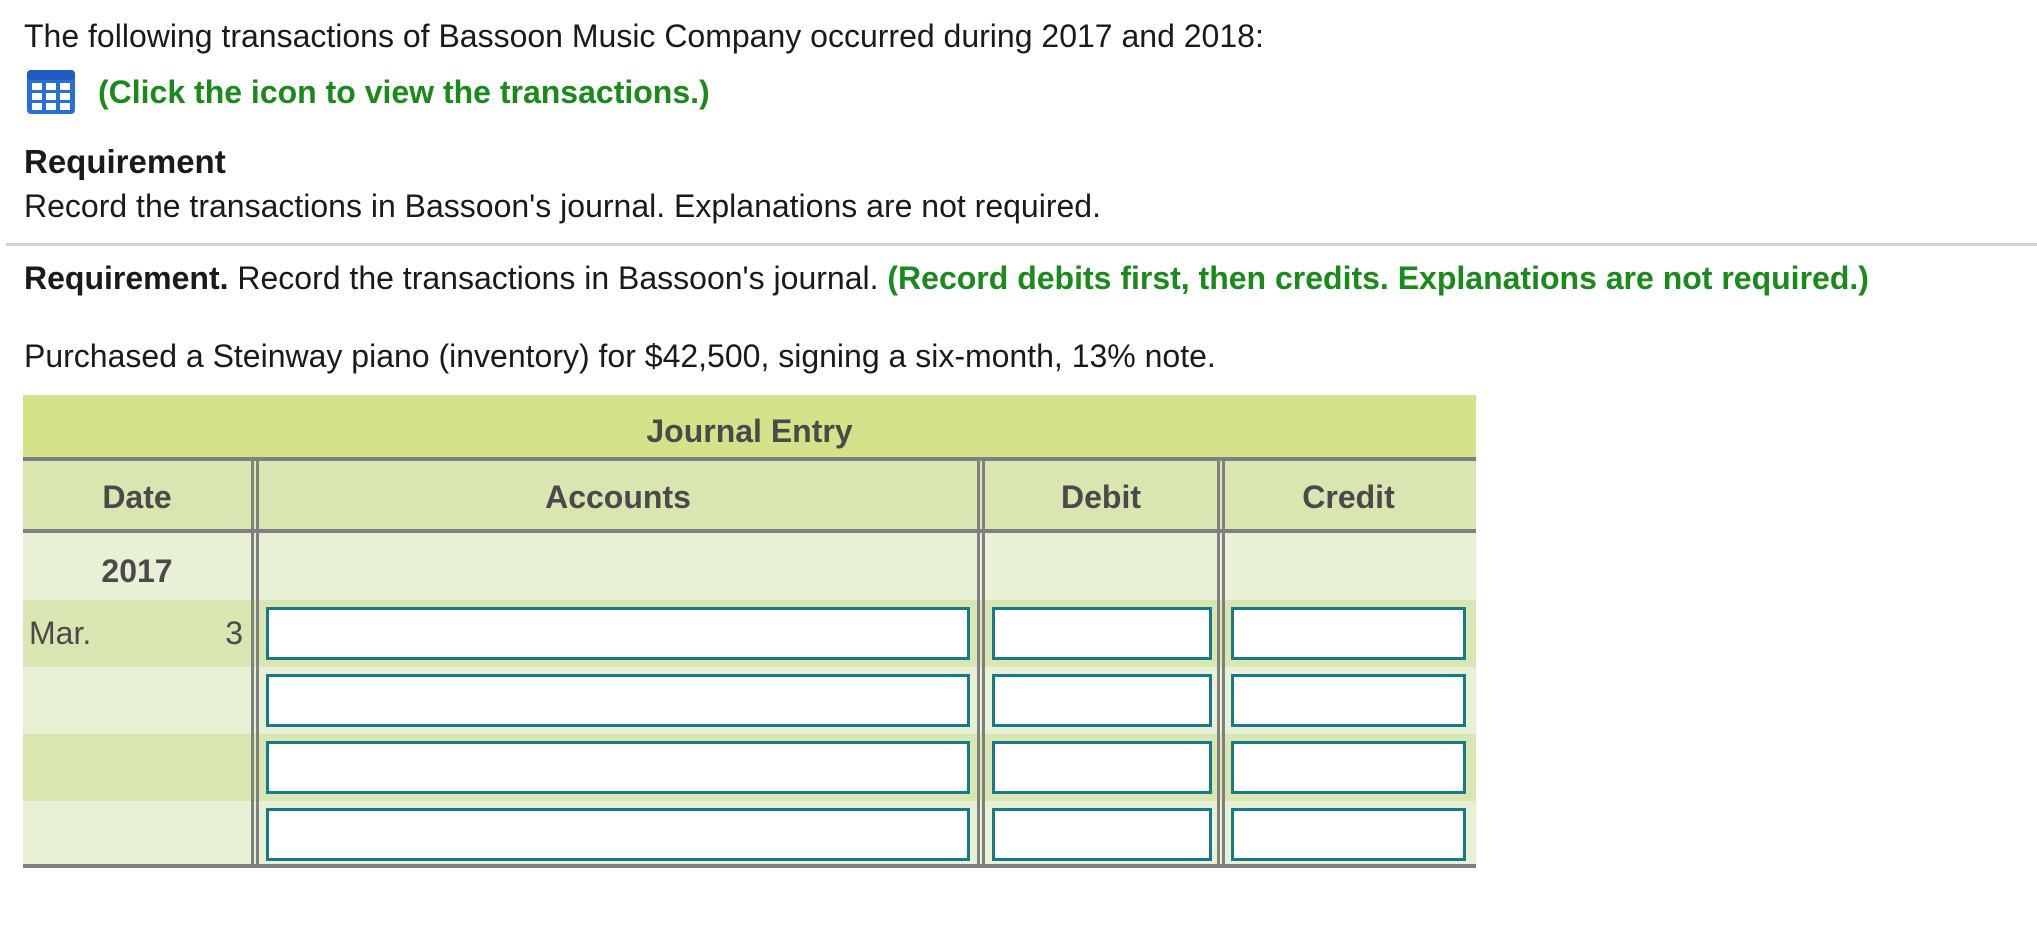 This screenshot has width=2037, height=929. I want to click on column-header-accounts: Accounts, so click(618, 497).